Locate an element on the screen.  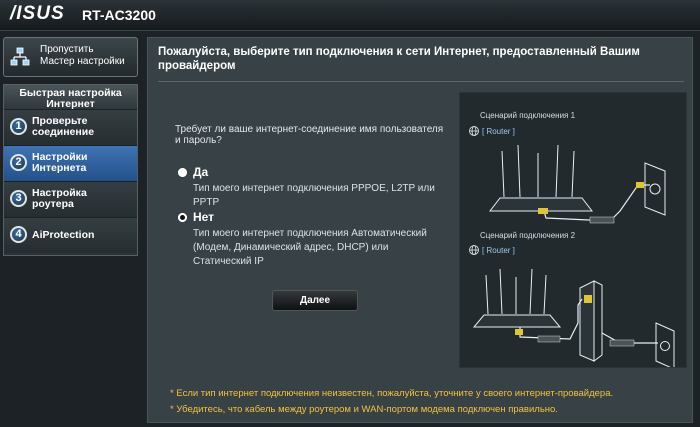
step-number: 2 is located at coordinates (18, 162).